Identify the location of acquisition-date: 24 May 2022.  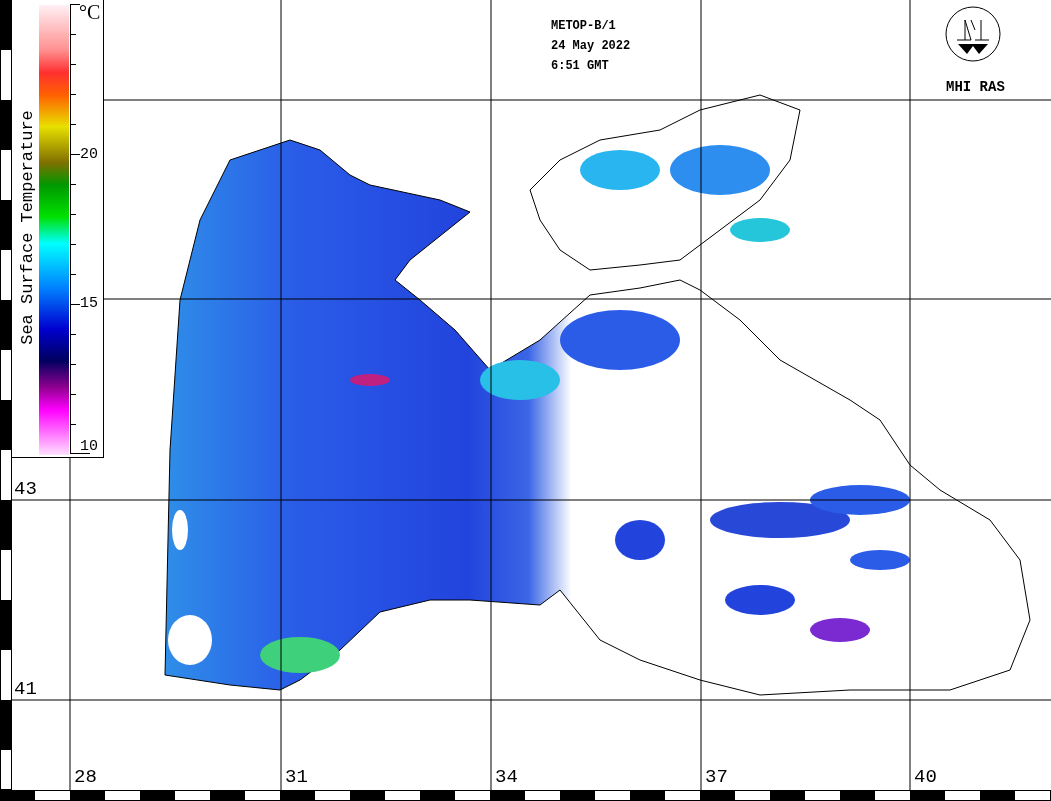
(591, 46).